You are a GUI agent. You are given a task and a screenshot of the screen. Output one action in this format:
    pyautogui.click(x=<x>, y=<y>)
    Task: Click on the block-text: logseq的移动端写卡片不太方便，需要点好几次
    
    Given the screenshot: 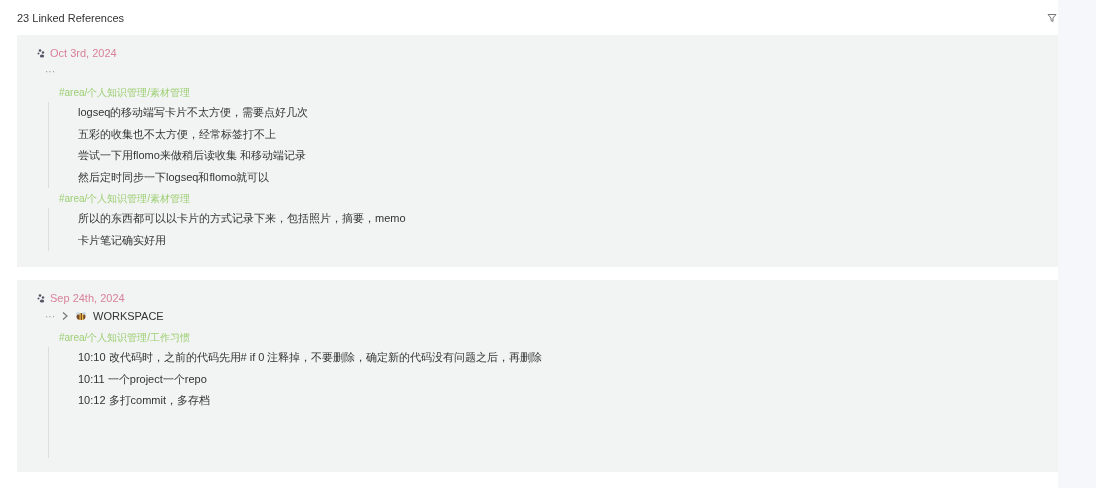 What is the action you would take?
    pyautogui.click(x=194, y=112)
    